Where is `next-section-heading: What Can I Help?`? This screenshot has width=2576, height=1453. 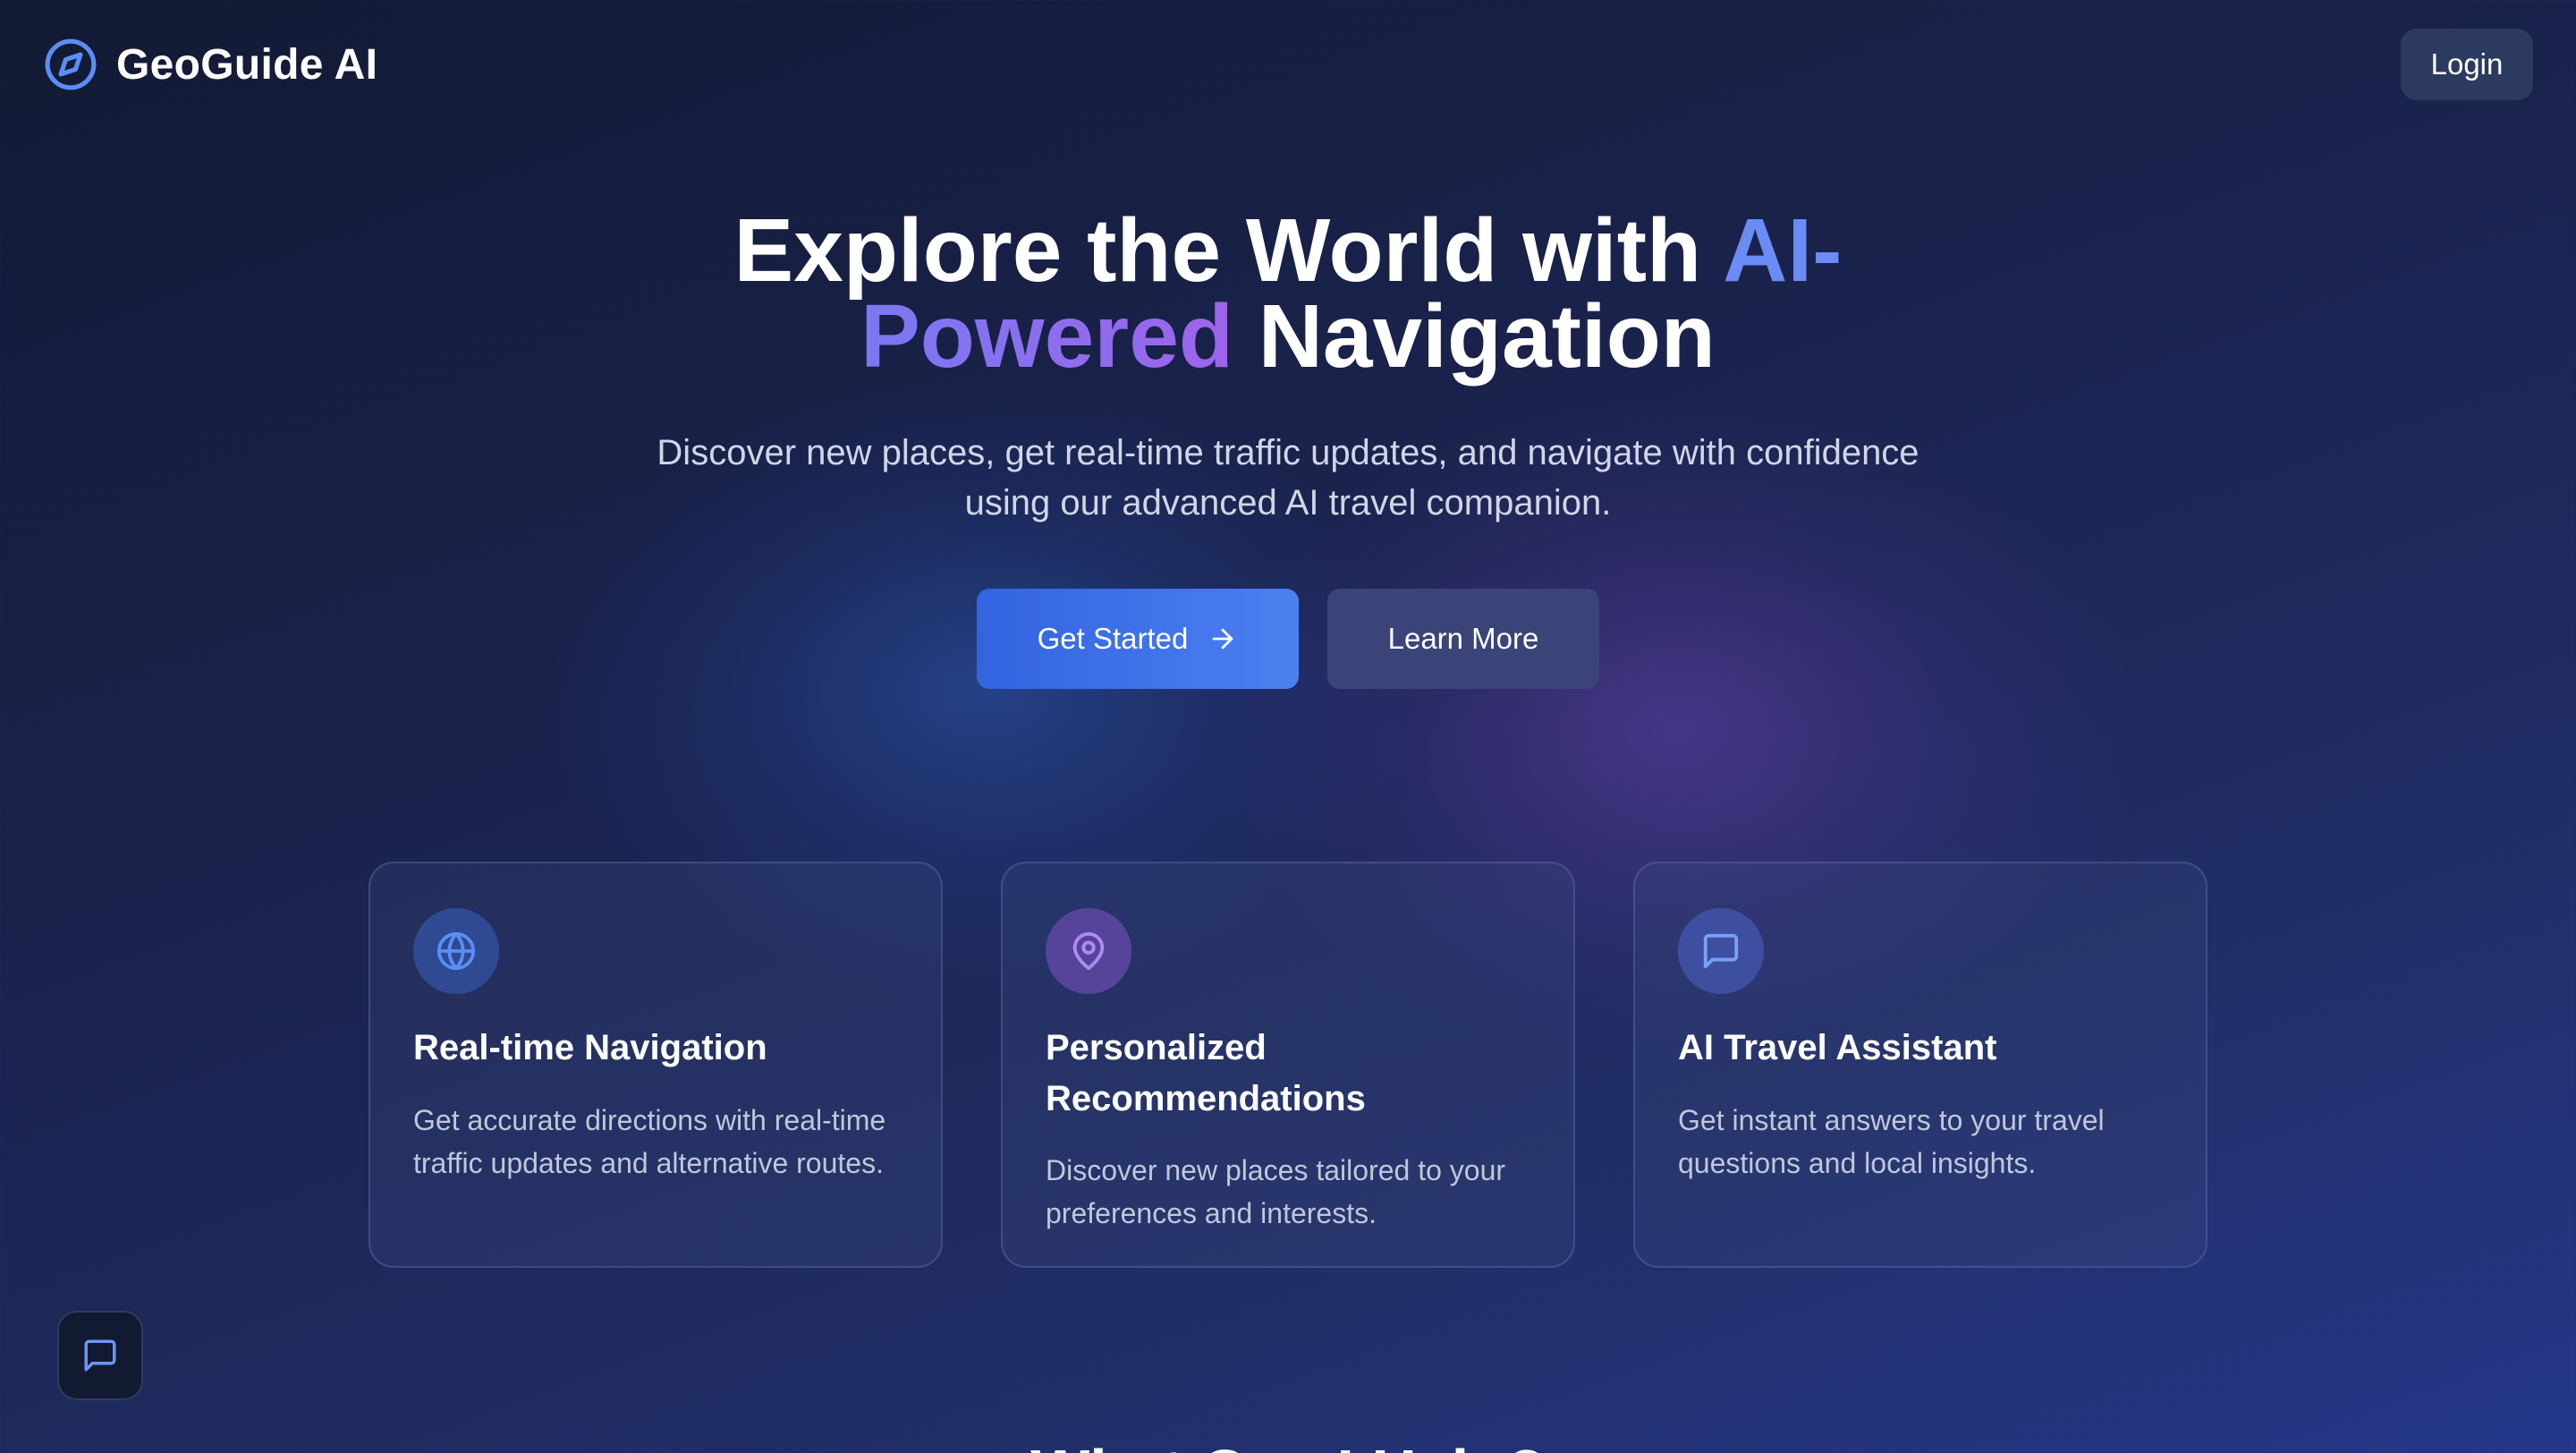 next-section-heading: What Can I Help? is located at coordinates (1288, 1442).